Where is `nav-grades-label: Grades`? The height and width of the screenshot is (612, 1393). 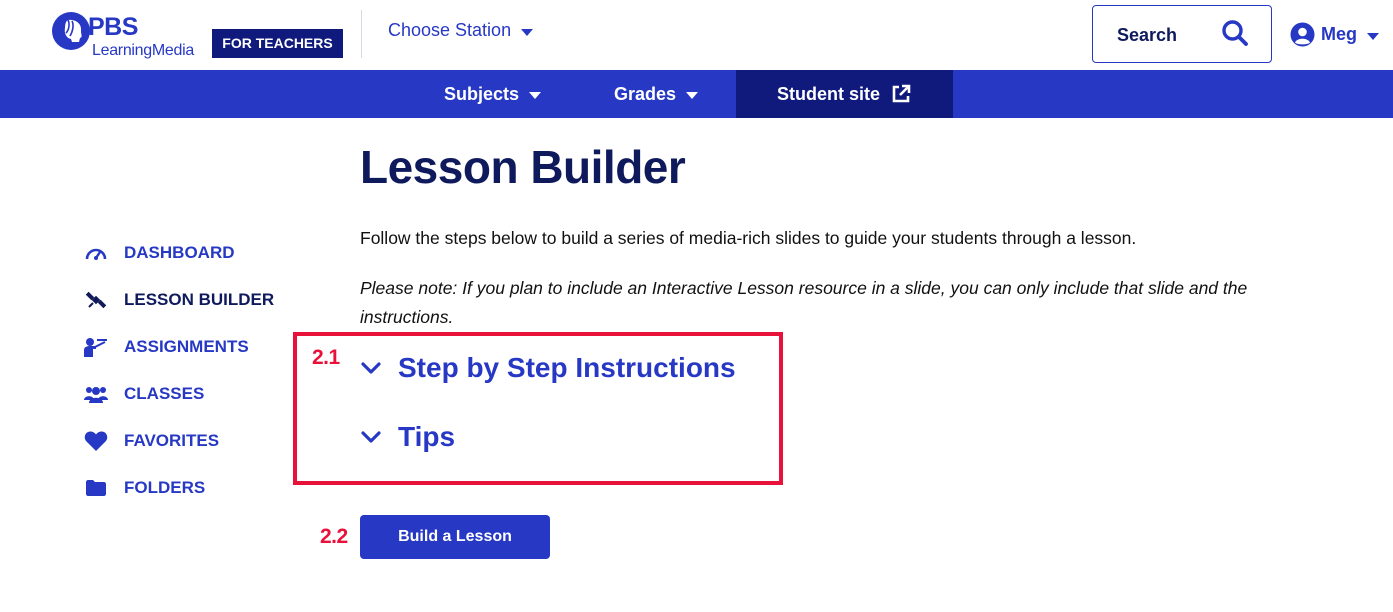
nav-grades-label: Grades is located at coordinates (645, 93).